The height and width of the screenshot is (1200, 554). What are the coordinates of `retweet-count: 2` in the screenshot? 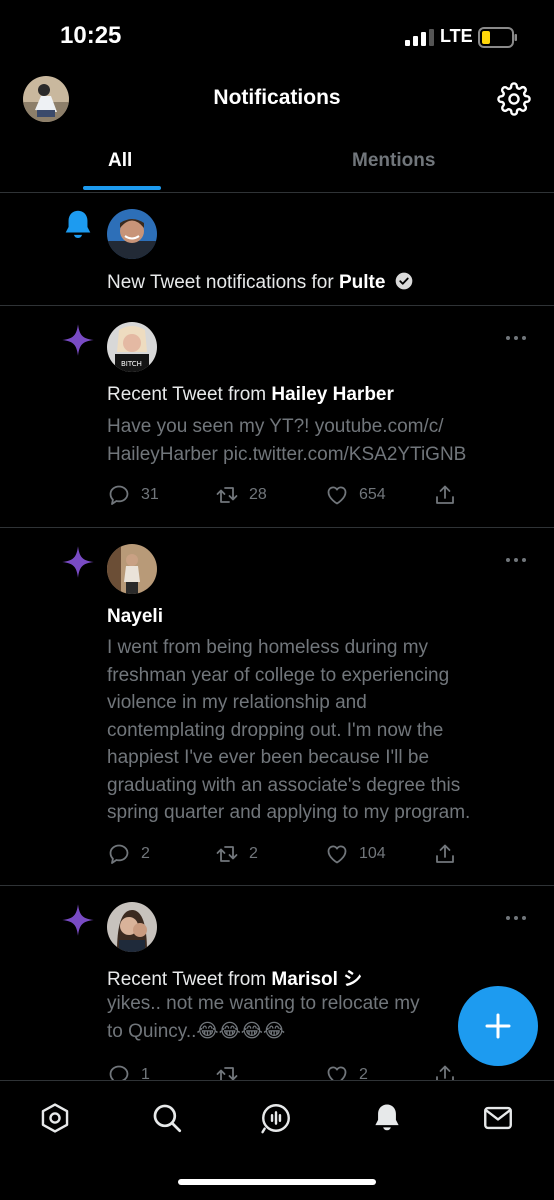 It's located at (253, 853).